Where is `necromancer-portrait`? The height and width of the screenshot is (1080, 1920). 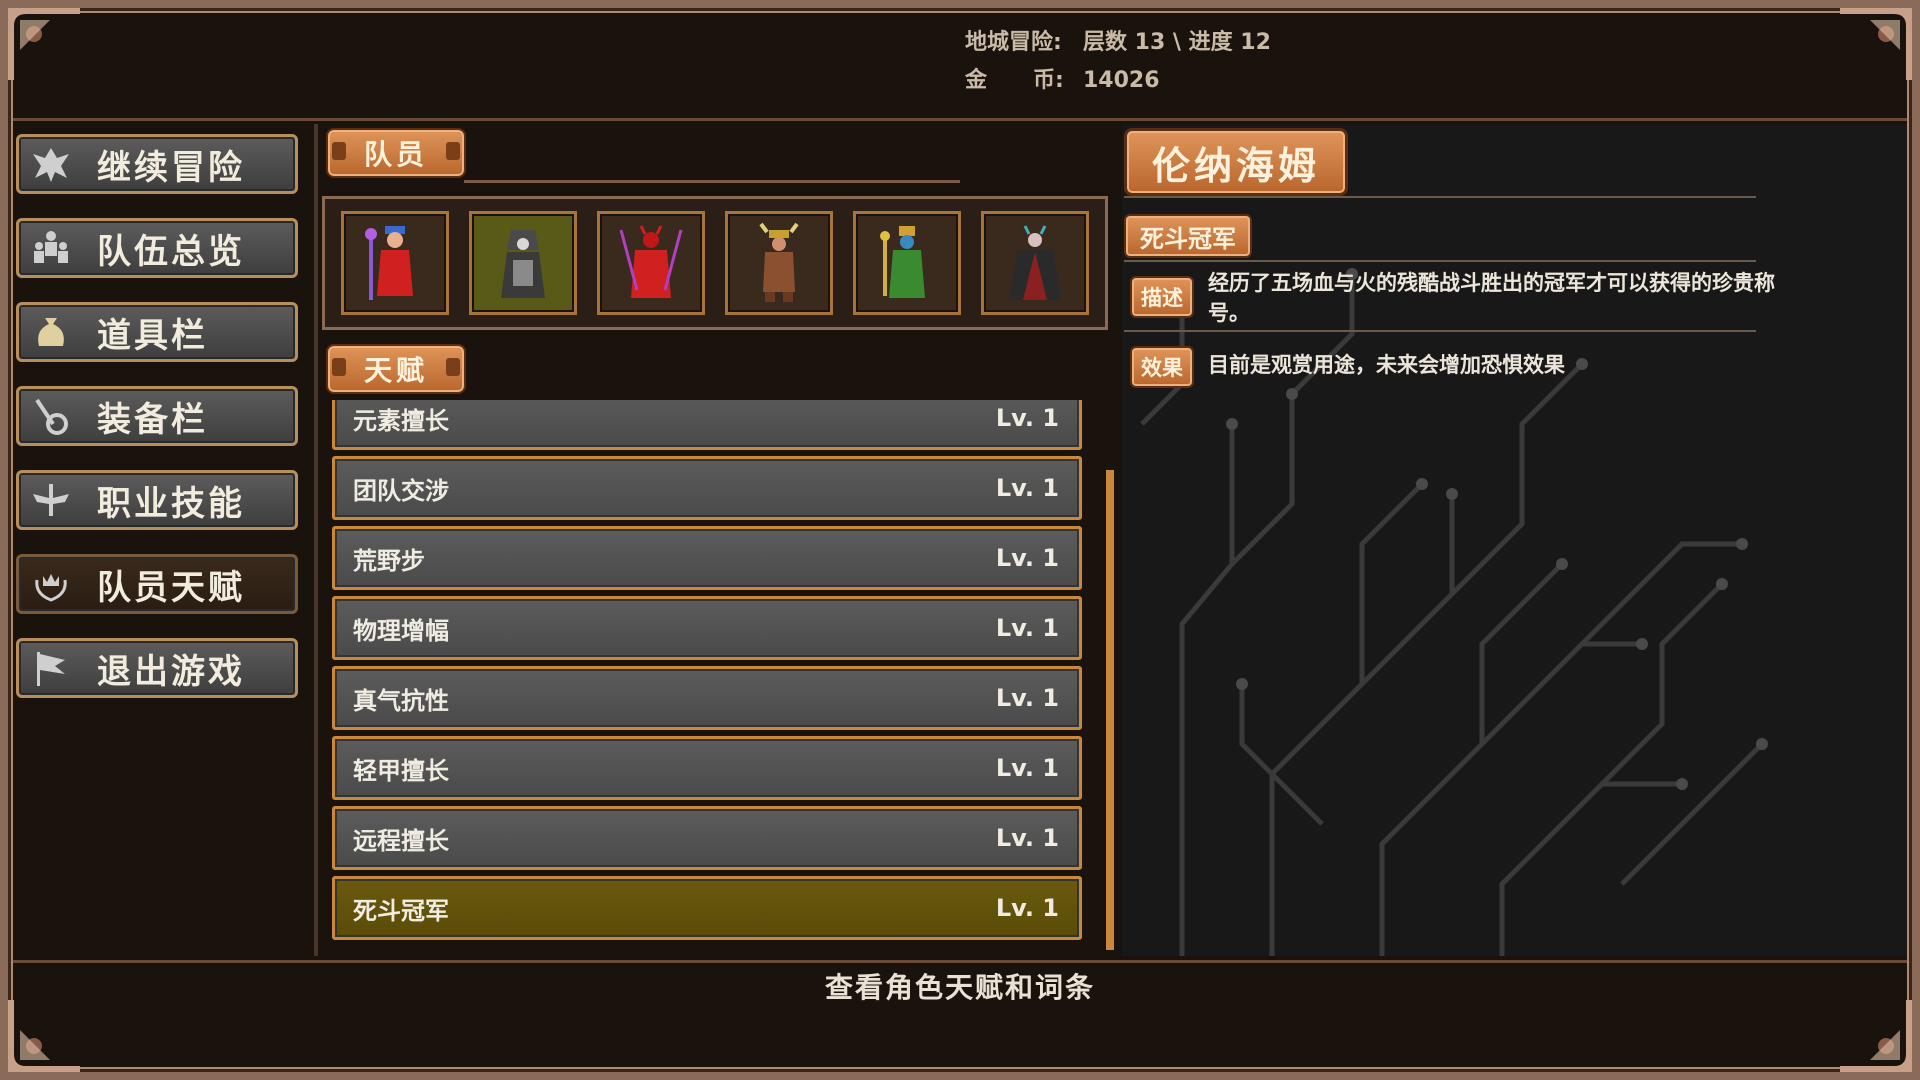
necromancer-portrait is located at coordinates (523, 264).